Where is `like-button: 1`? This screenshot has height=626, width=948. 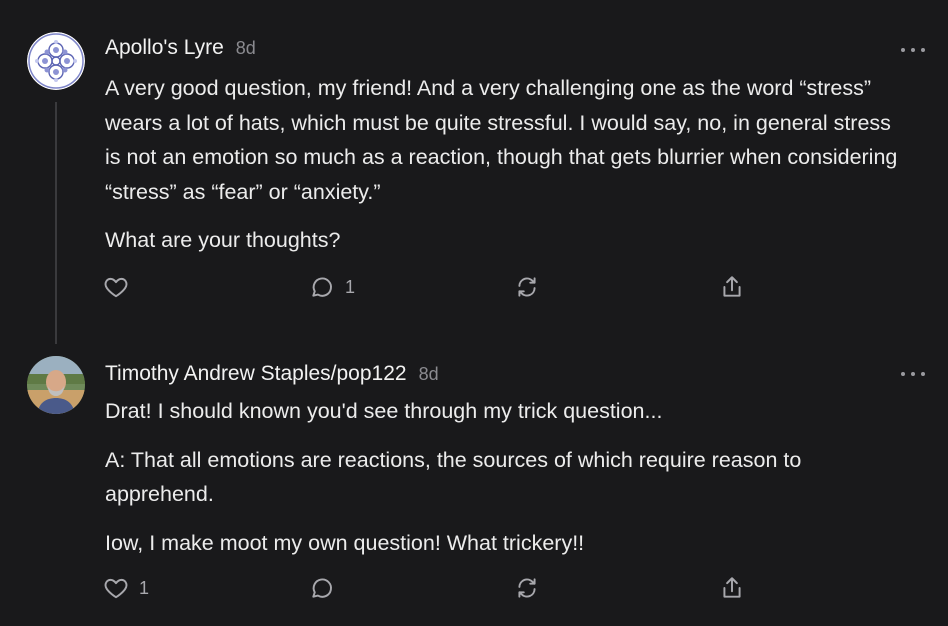
like-button: 1 is located at coordinates (126, 588).